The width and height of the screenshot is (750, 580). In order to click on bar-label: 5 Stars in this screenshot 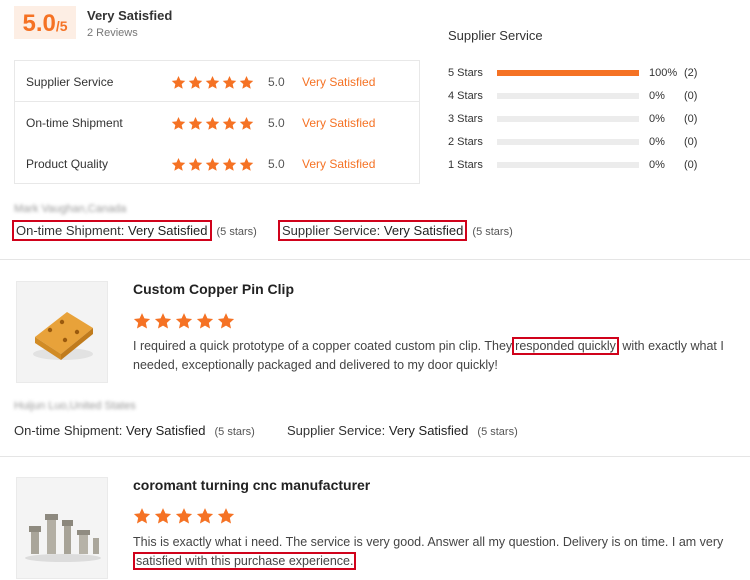, I will do `click(465, 73)`.